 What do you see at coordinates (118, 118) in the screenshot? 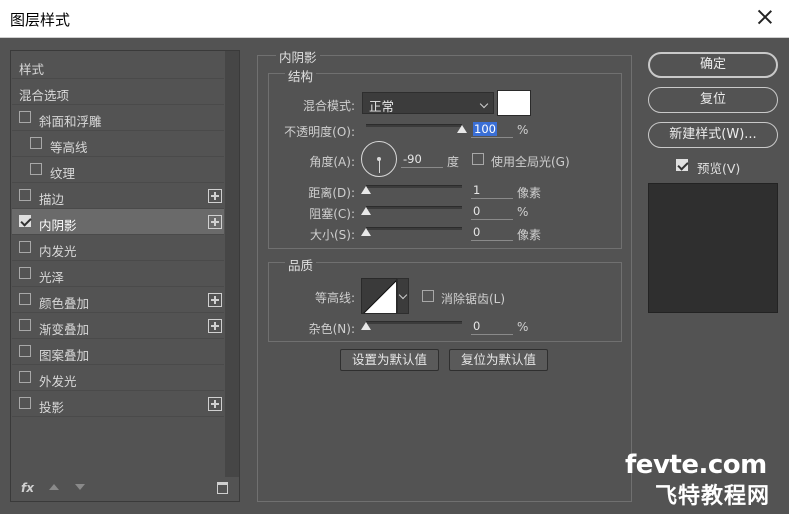
I see `style-item-2: 斜面和浮雕` at bounding box center [118, 118].